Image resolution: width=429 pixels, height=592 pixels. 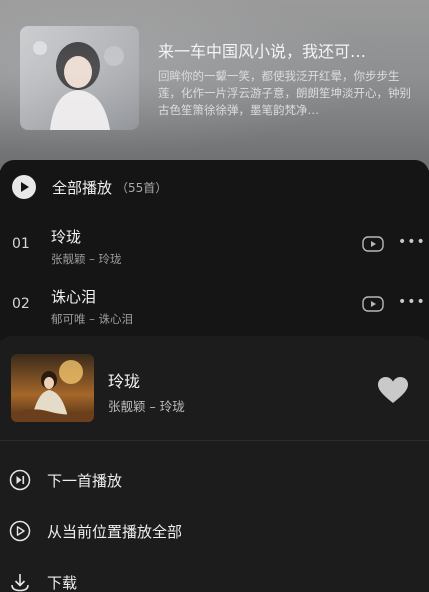 What do you see at coordinates (79, 78) in the screenshot?
I see `playlist-cover-image` at bounding box center [79, 78].